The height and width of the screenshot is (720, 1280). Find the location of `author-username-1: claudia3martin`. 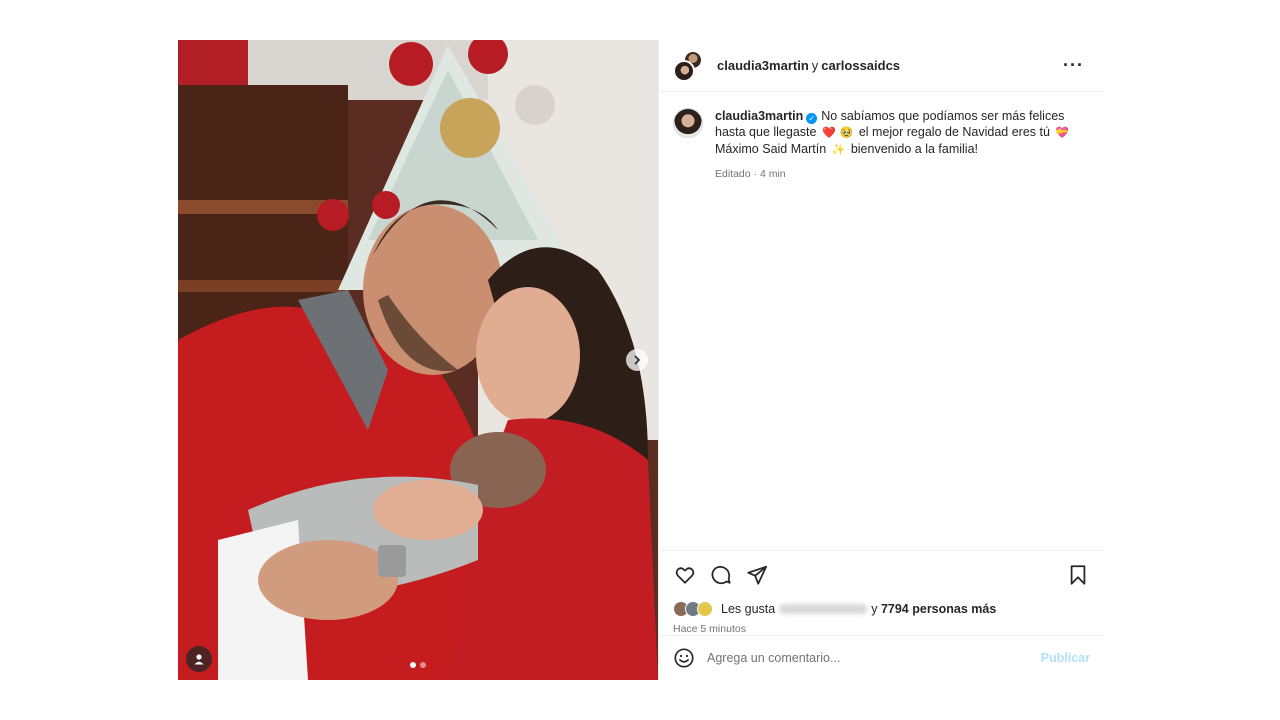

author-username-1: claudia3martin is located at coordinates (763, 65).